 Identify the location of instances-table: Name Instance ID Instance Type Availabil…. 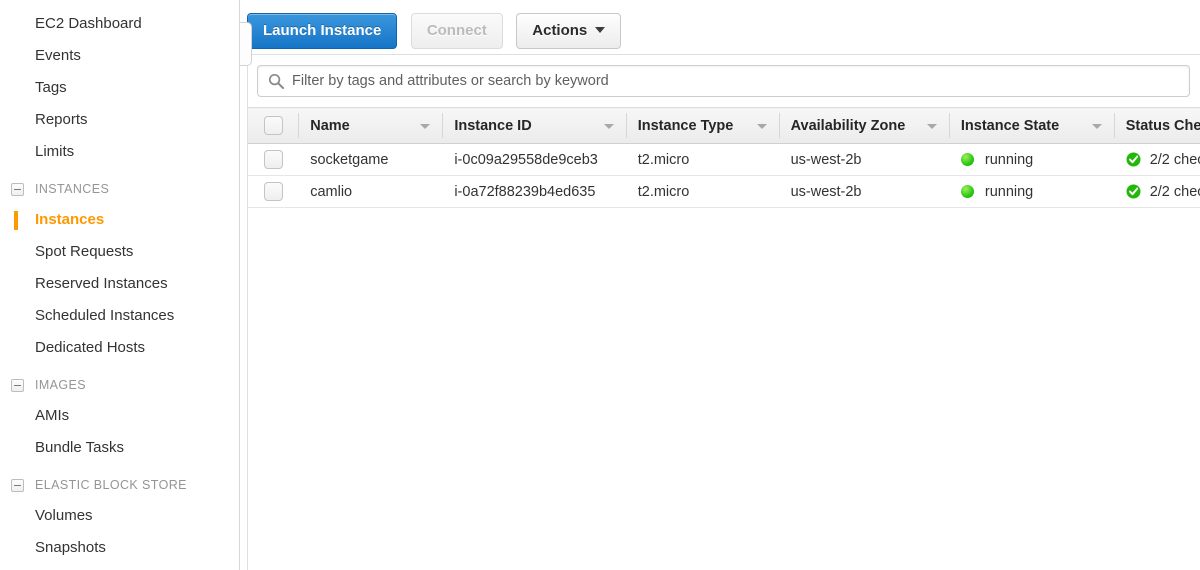
(724, 157).